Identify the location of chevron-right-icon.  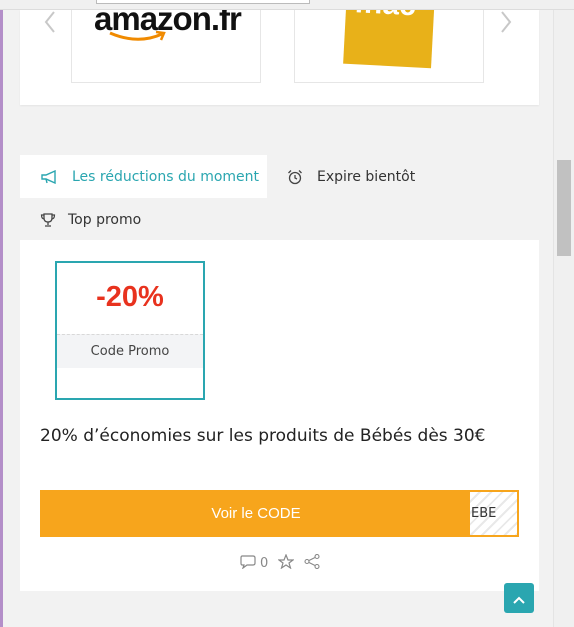
(506, 22).